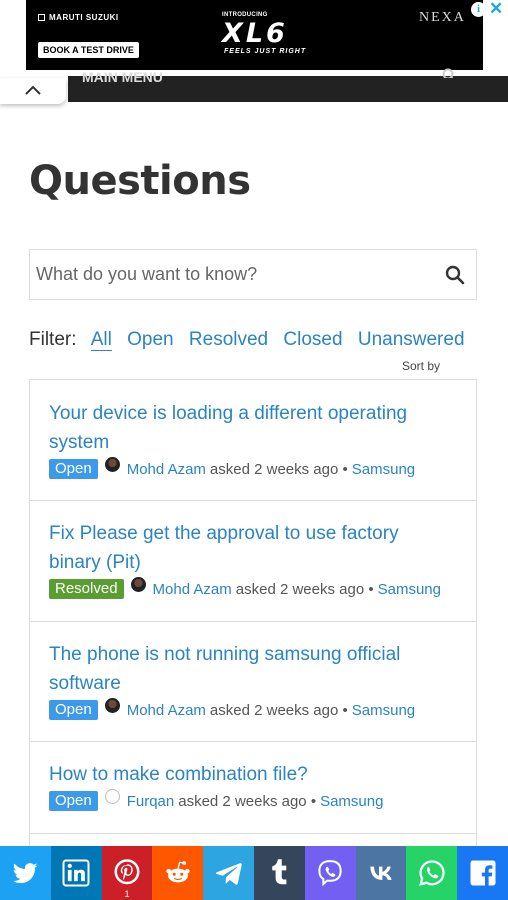 The height and width of the screenshot is (900, 508). Describe the element at coordinates (78, 17) in the screenshot. I see `ad-brand: MARUTI SUZUKI` at that location.